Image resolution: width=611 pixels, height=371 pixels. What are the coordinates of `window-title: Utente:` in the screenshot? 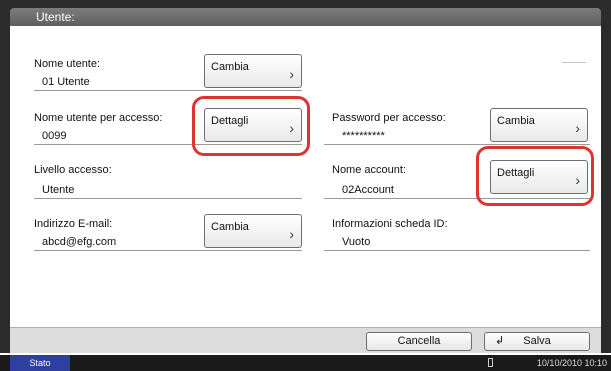 It's located at (305, 17).